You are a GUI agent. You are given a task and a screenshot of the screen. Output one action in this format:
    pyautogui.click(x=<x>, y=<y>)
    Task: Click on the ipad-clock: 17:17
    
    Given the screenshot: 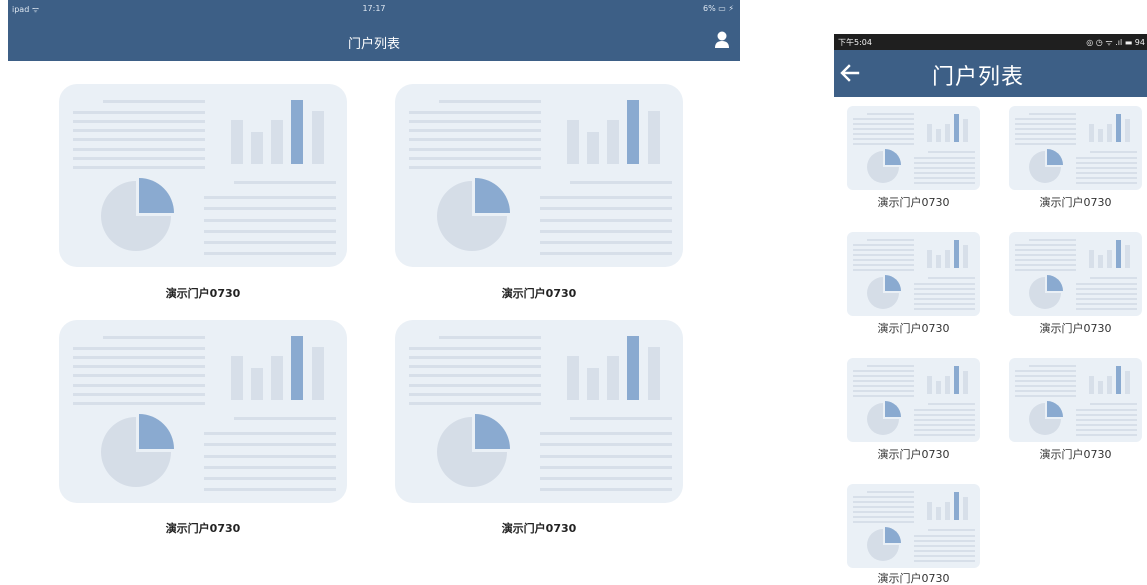 What is the action you would take?
    pyautogui.click(x=374, y=8)
    